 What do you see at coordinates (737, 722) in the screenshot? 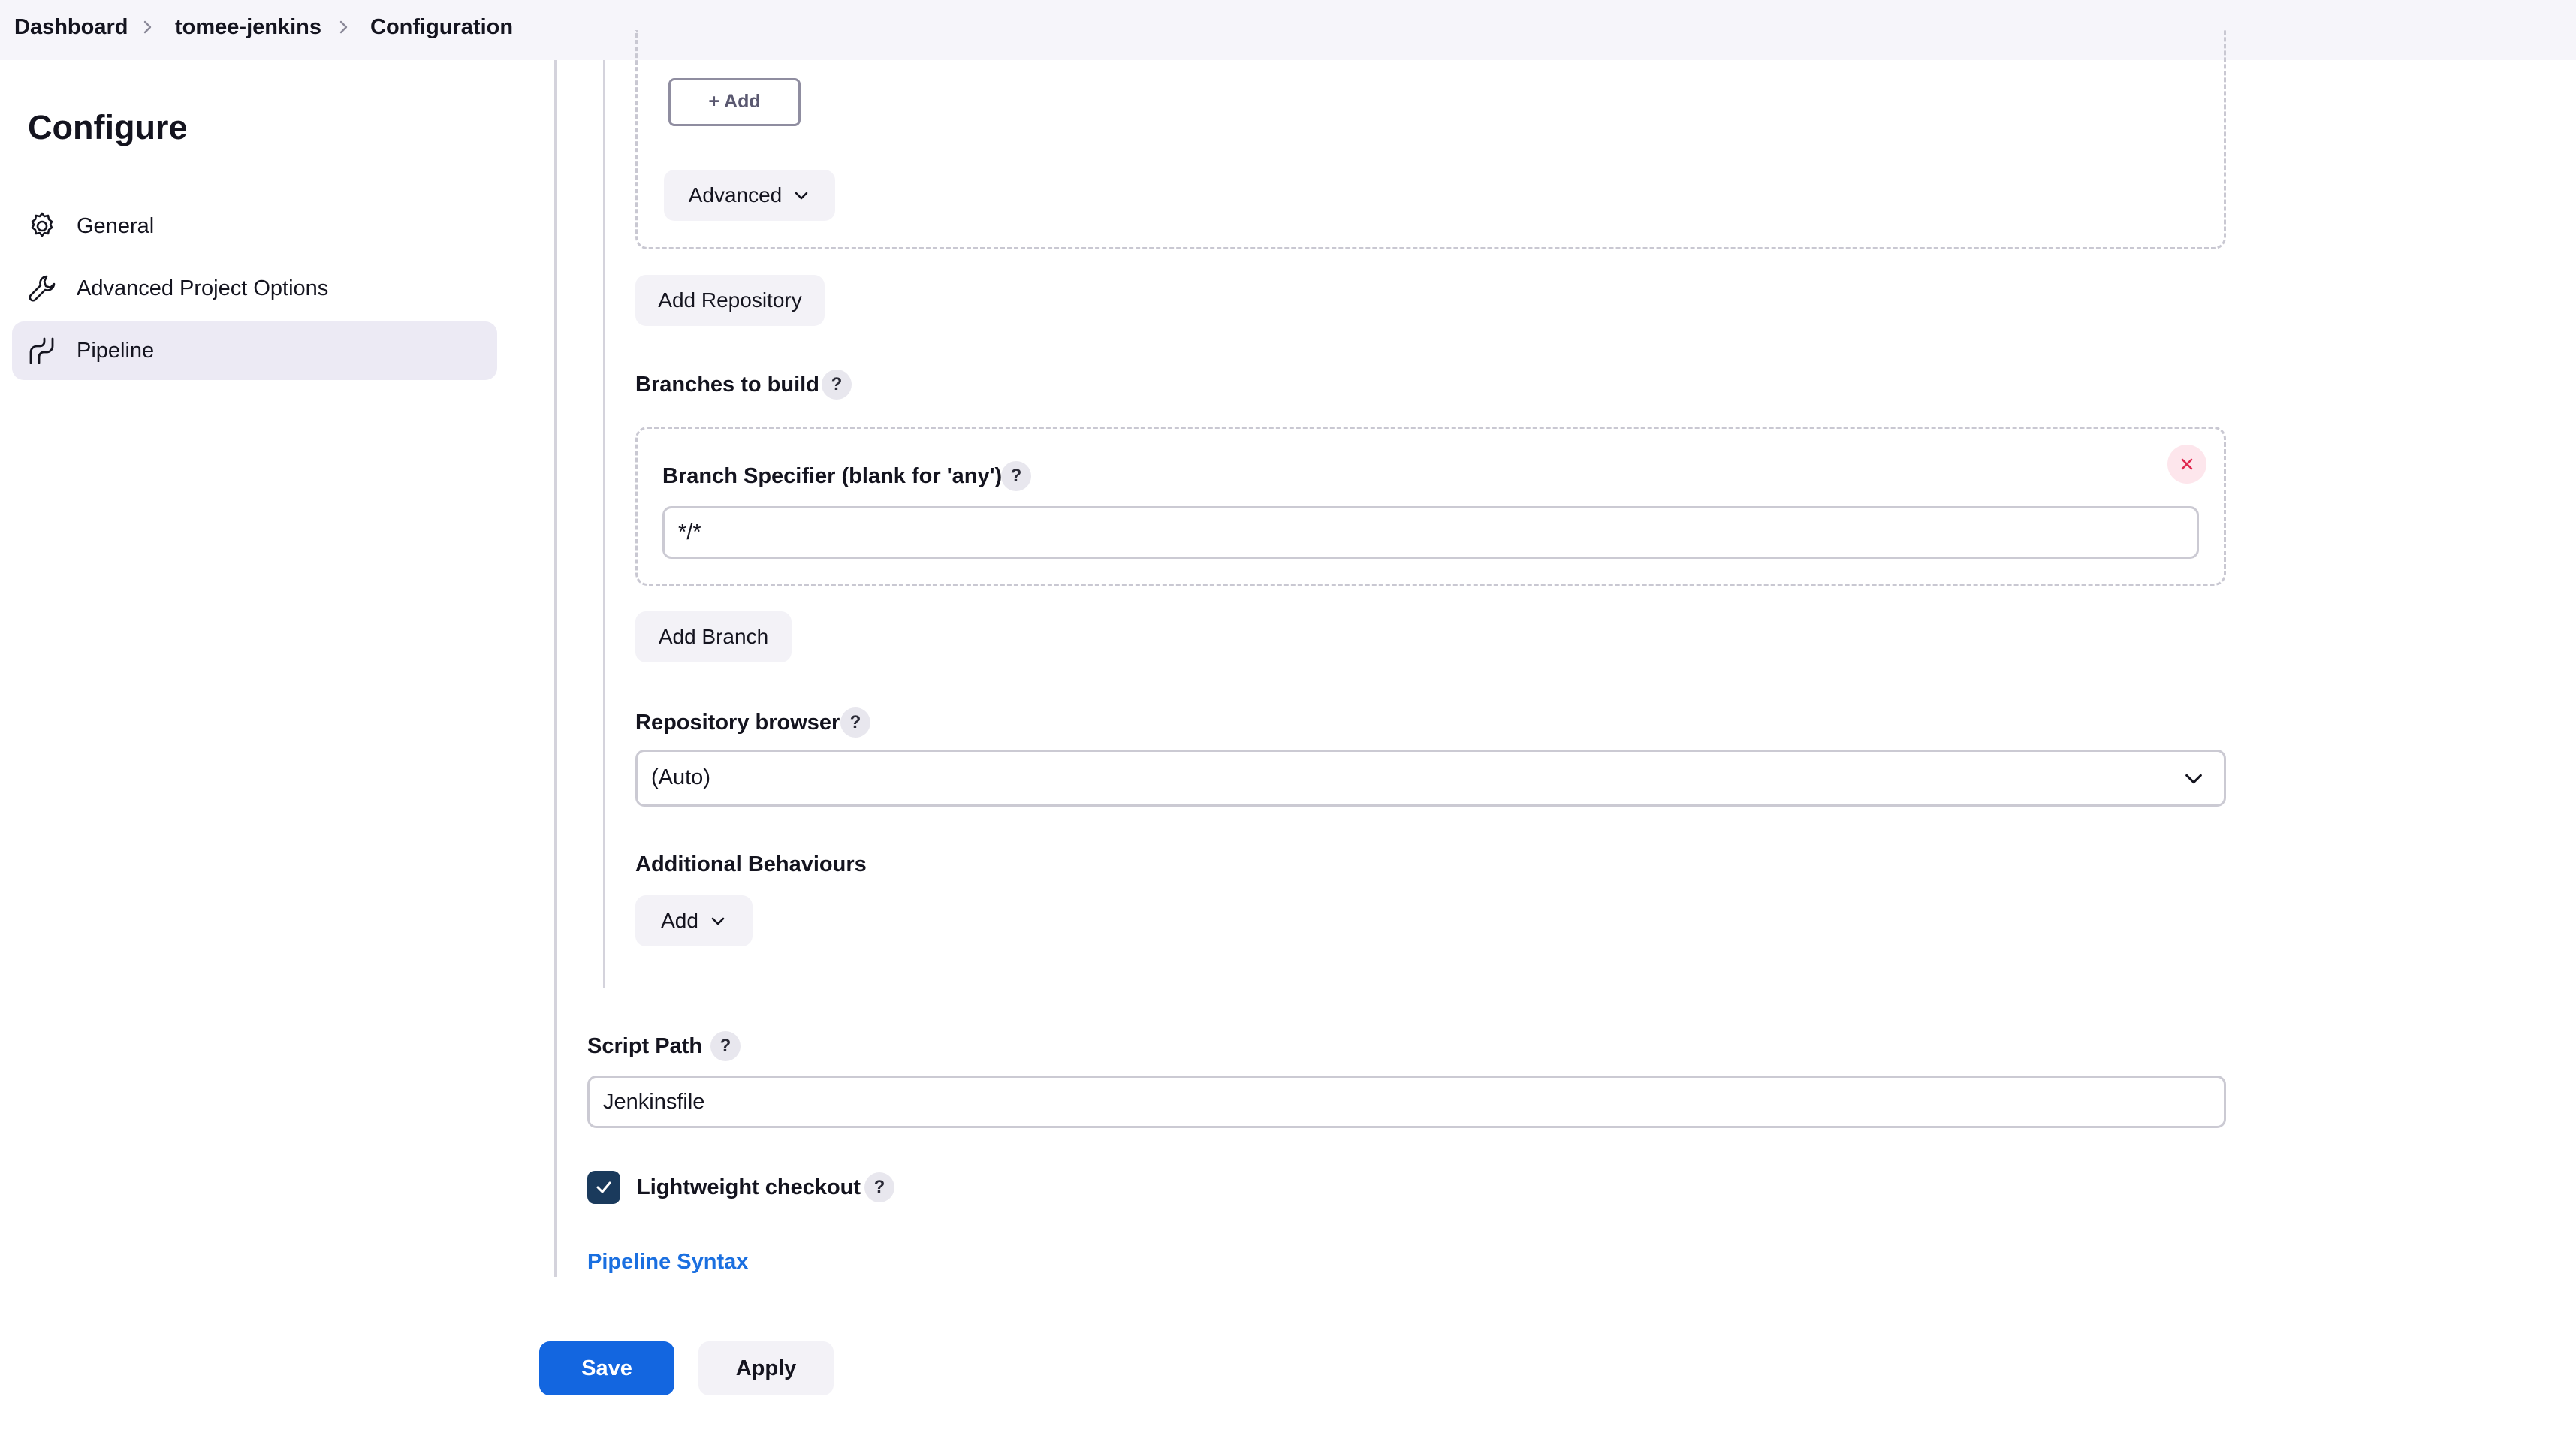
I see `repository-browser-label: Repository browser` at bounding box center [737, 722].